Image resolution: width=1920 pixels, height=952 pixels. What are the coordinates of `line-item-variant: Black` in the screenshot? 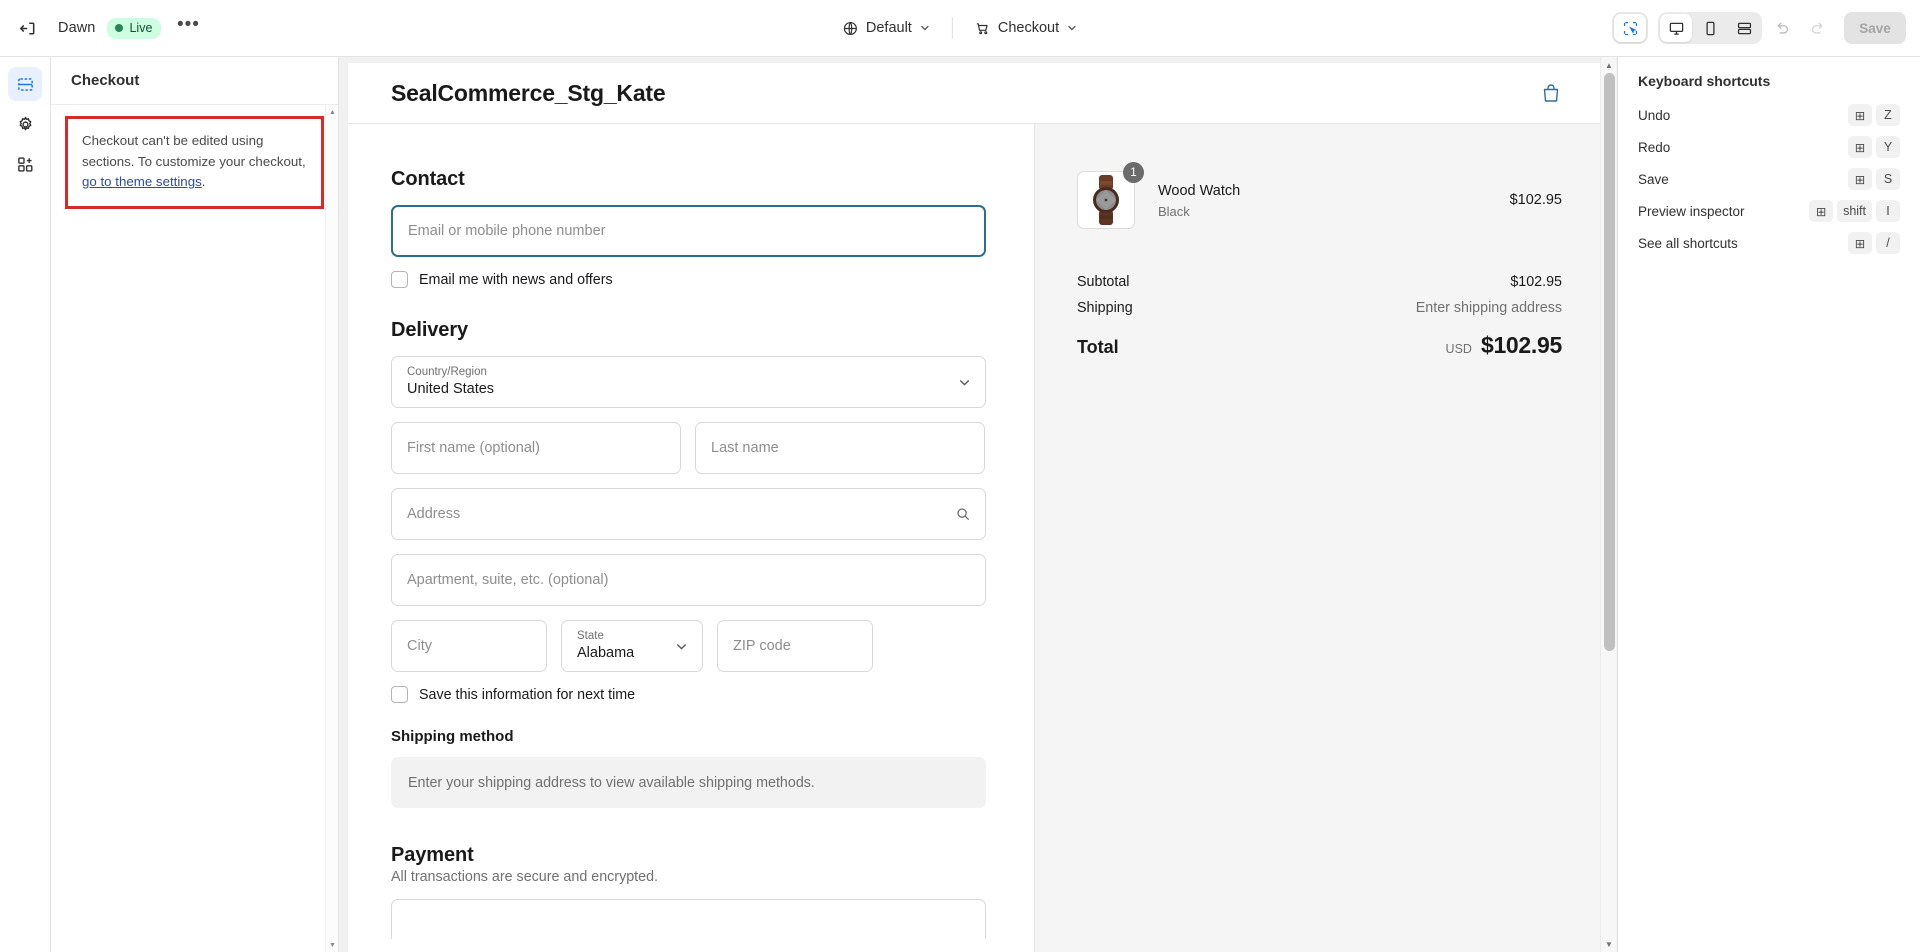 It's located at (1174, 211).